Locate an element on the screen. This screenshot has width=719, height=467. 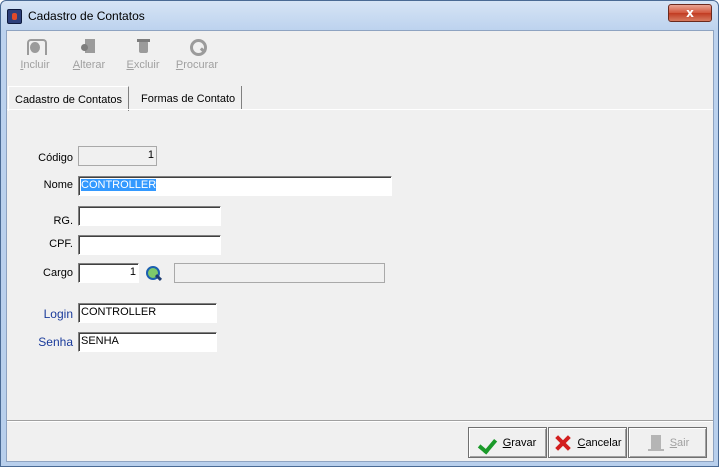
tab-formas-de-contato: Formas de Contato is located at coordinates (189, 98).